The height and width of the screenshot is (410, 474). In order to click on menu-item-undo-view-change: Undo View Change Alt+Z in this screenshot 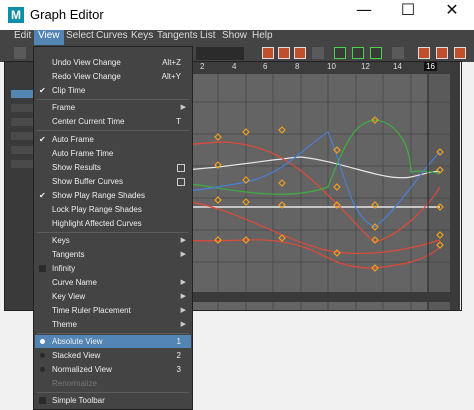, I will do `click(113, 62)`.